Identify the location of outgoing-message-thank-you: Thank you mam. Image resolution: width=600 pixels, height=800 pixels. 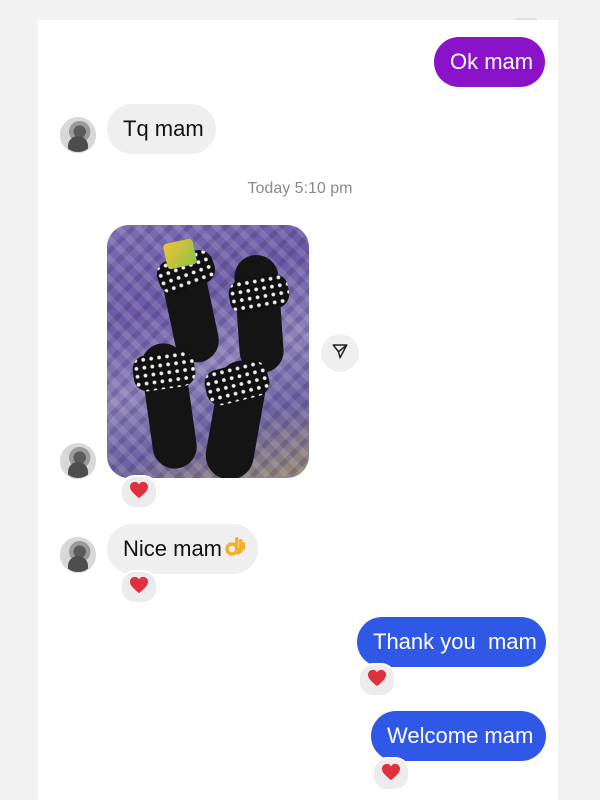
(451, 642).